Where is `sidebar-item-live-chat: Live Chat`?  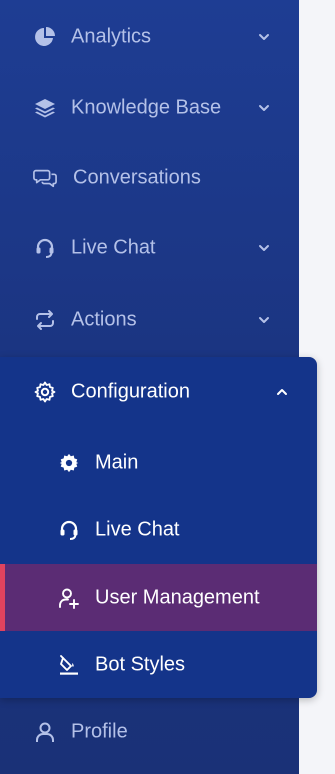 sidebar-item-live-chat: Live Chat is located at coordinates (149, 248).